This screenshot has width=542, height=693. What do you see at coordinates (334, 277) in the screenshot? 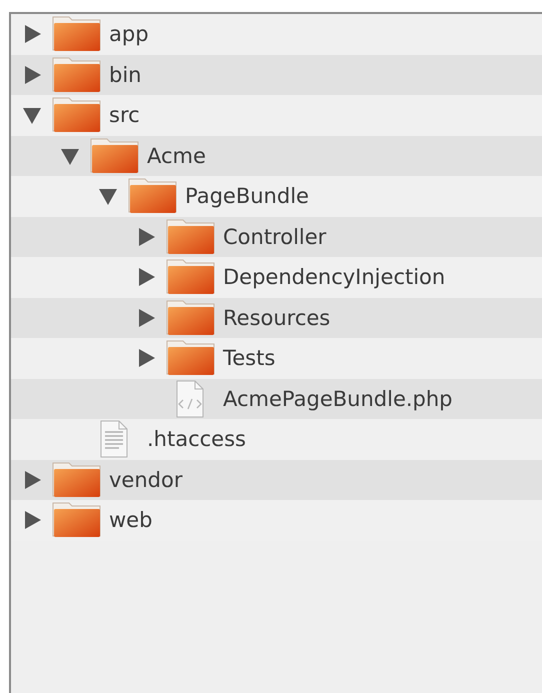
I see `folder-name: DependencyInjection` at bounding box center [334, 277].